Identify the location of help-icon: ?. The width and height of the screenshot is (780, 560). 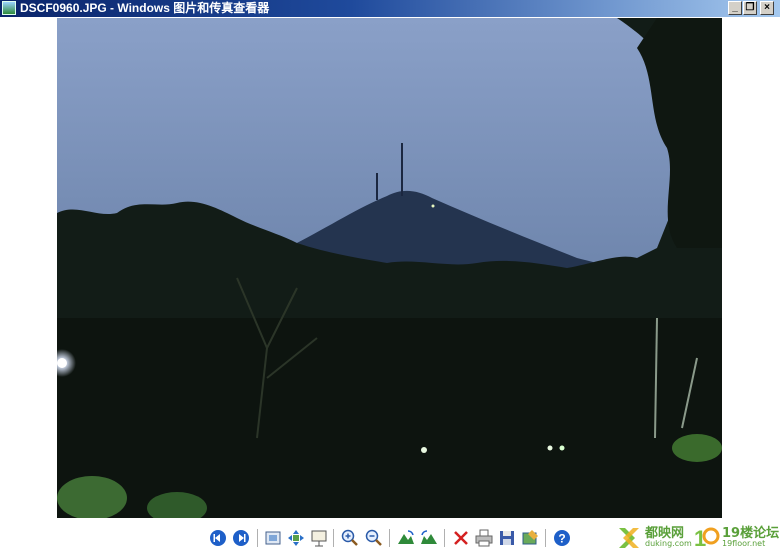
(562, 538).